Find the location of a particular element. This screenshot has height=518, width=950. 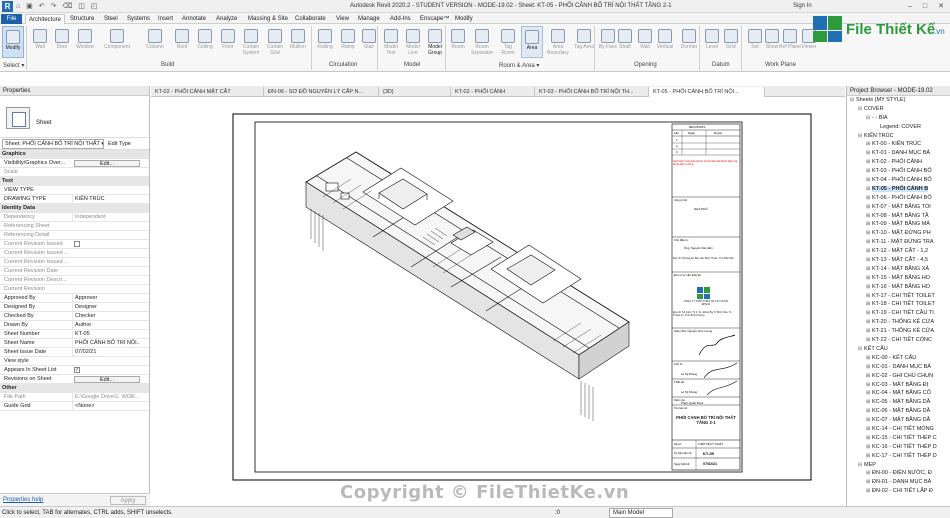

browser-item: ⊞ KC-14 - CHI TIẾT MÓNG is located at coordinates (898, 429).